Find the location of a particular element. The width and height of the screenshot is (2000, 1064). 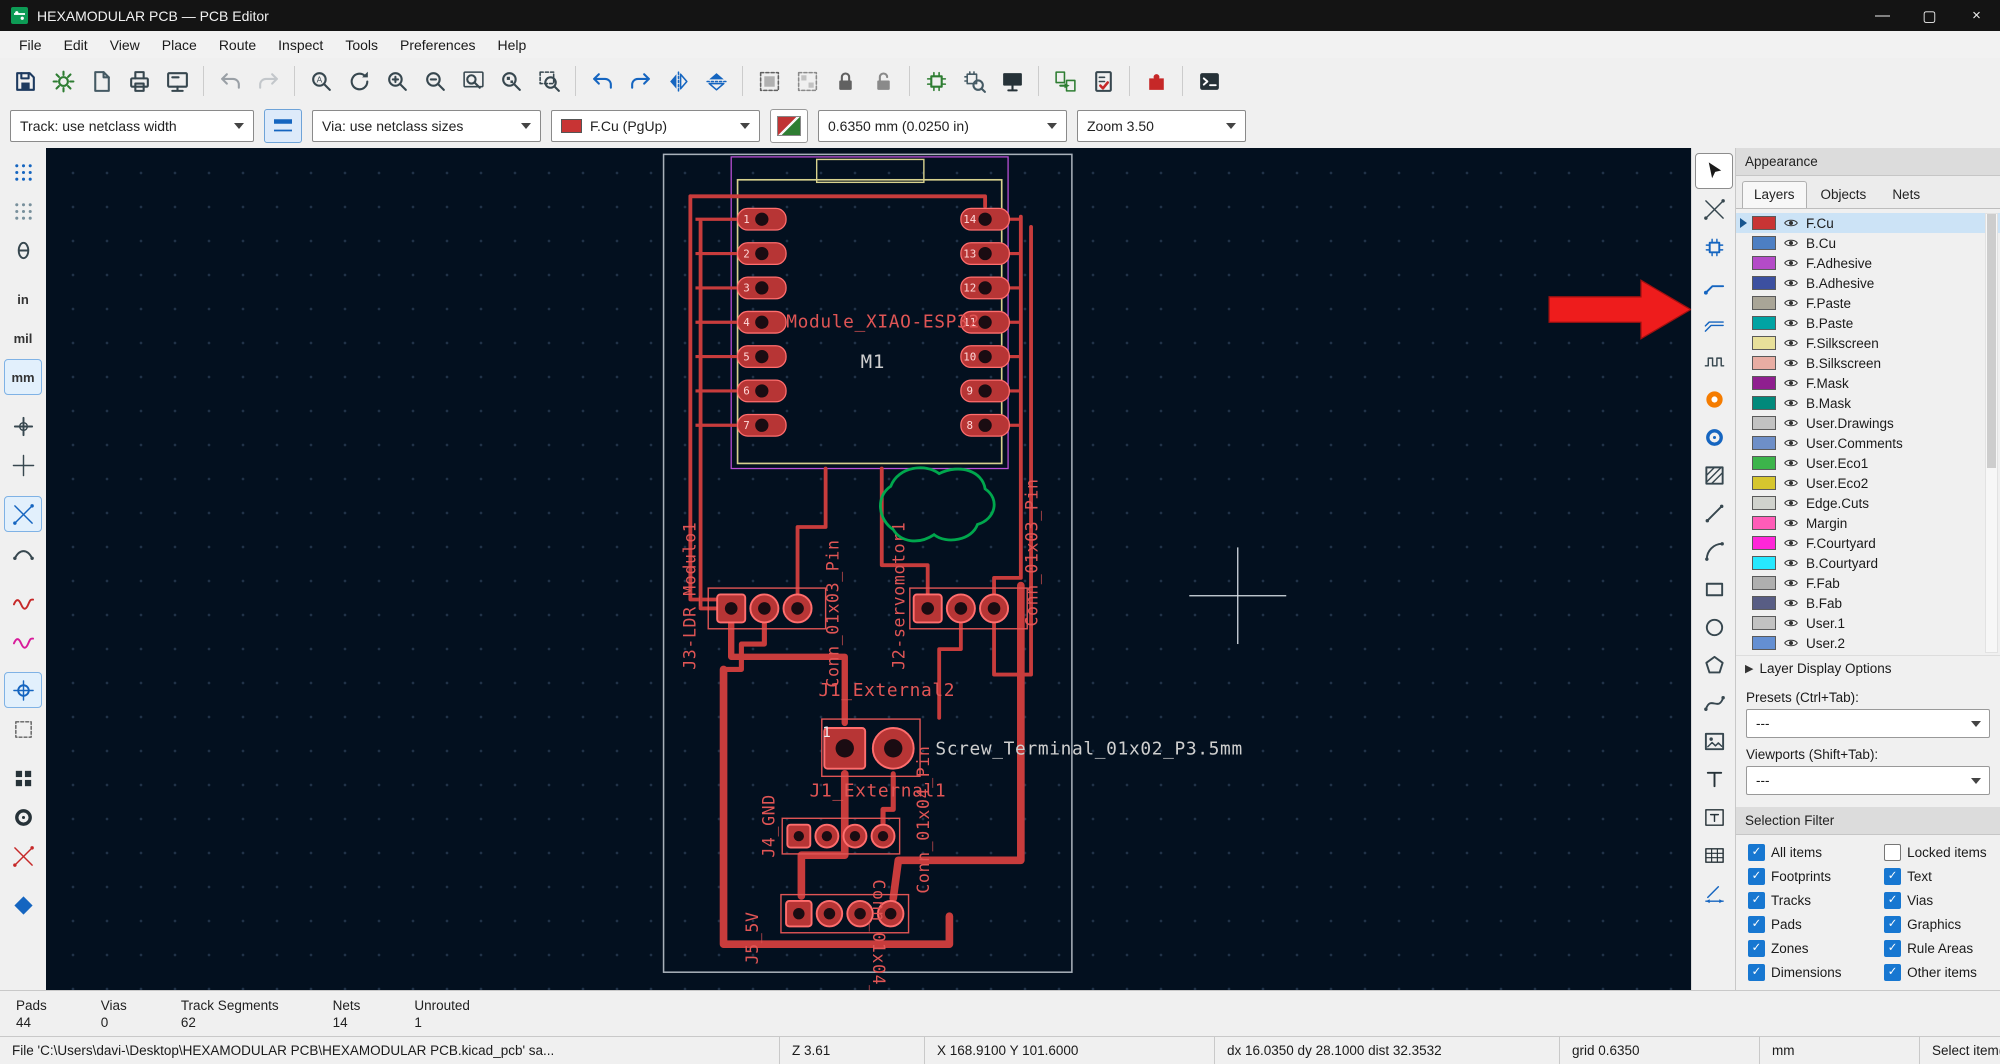

pcb-text: Conn_01x04_Pin is located at coordinates (878, 934).